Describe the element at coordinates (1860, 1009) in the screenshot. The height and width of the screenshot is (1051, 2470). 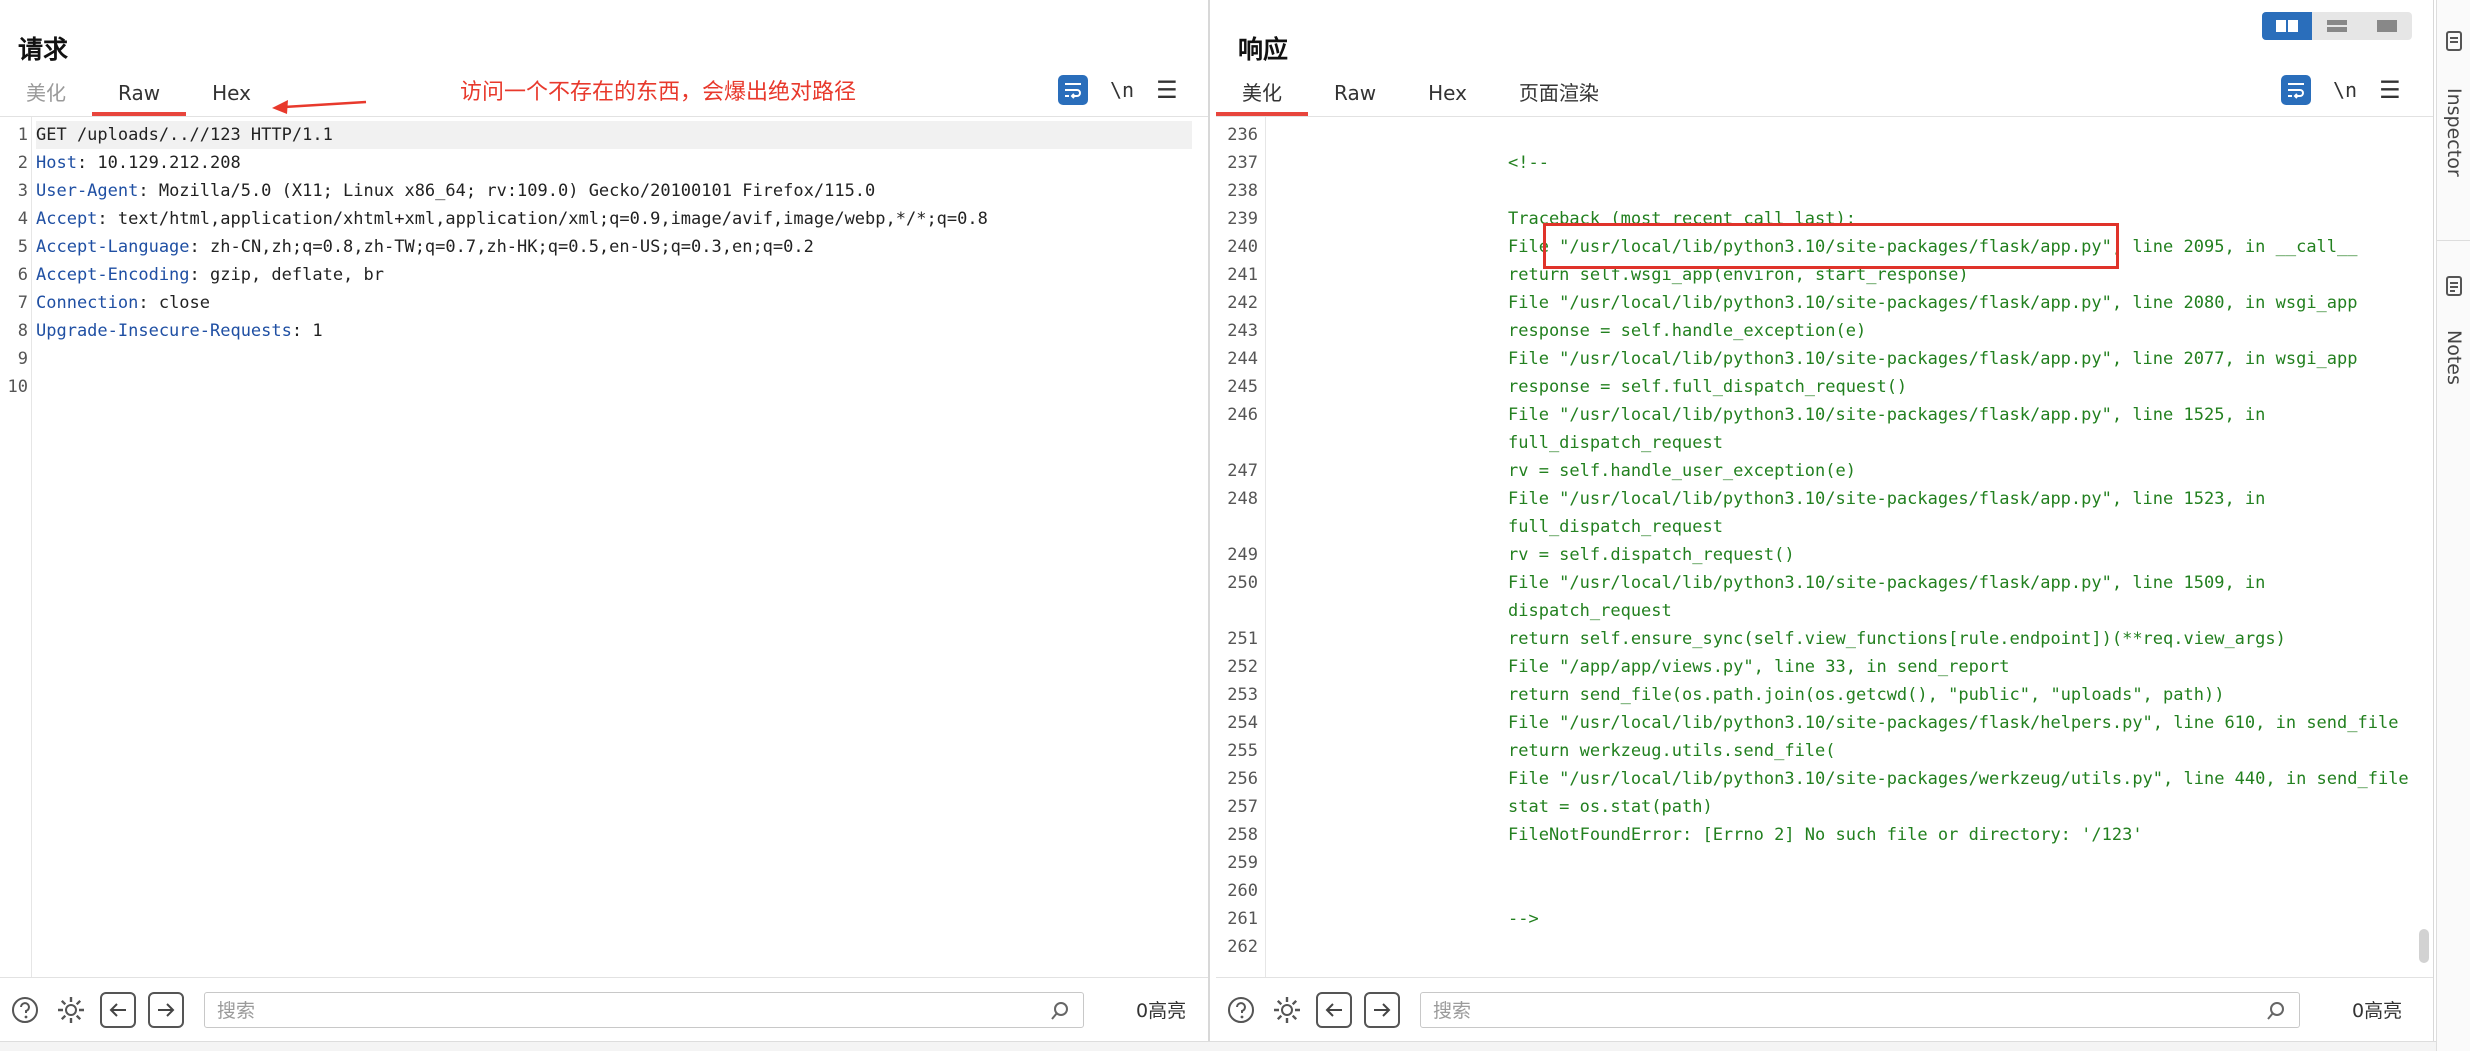
I see `response-search-input: 搜索` at that location.